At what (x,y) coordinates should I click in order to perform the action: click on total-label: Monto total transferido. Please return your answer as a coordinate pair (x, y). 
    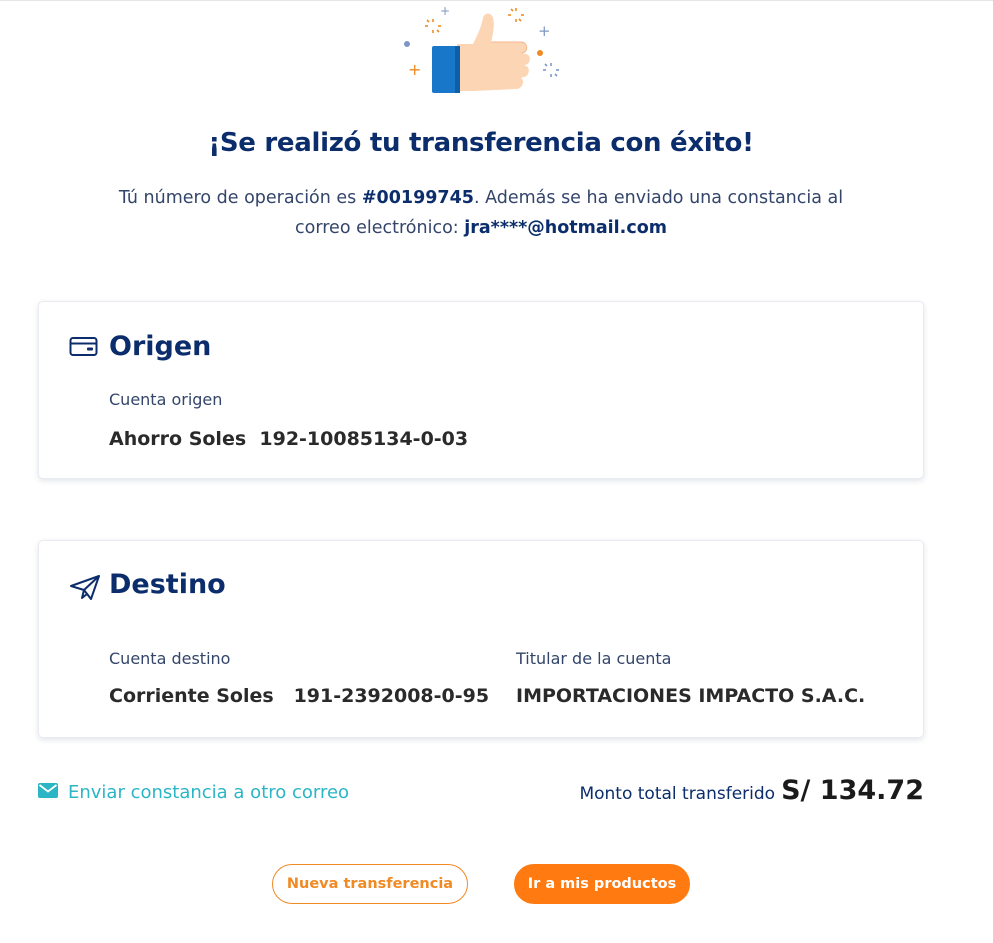
    Looking at the image, I should click on (677, 794).